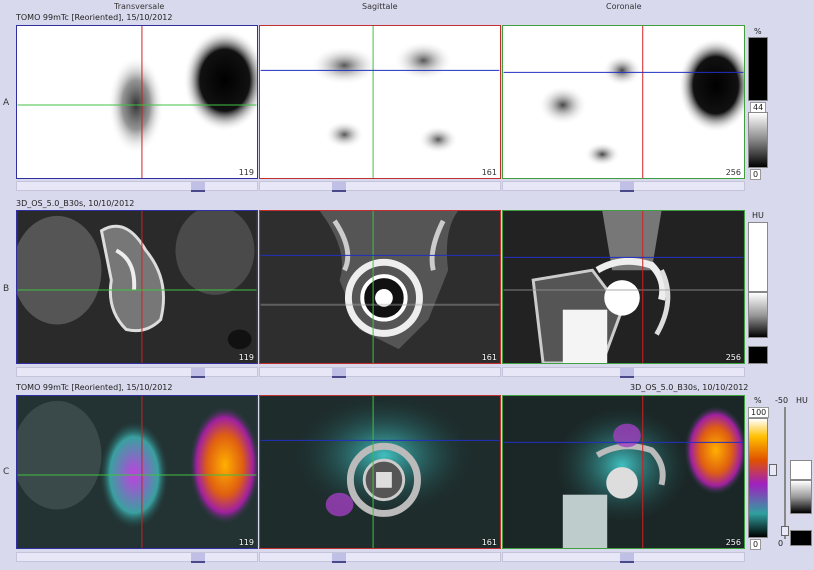 The width and height of the screenshot is (814, 570). Describe the element at coordinates (785, 473) in the screenshot. I see `scale-c-right-track` at that location.